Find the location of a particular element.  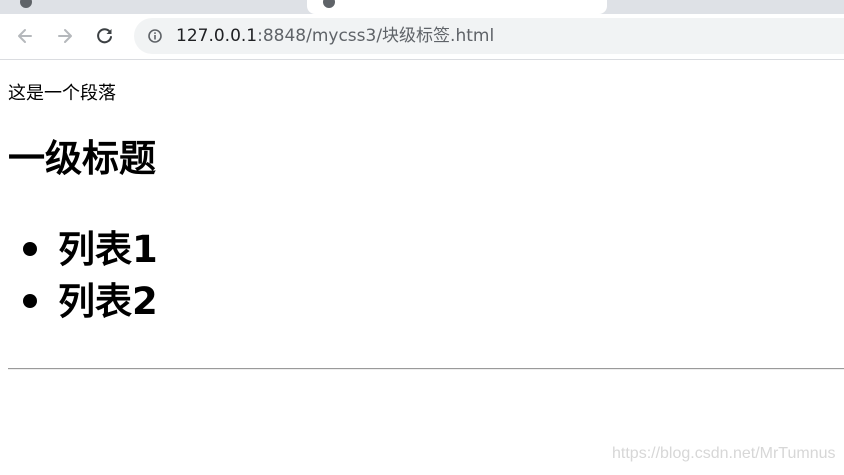

tab-strip is located at coordinates (422, 7).